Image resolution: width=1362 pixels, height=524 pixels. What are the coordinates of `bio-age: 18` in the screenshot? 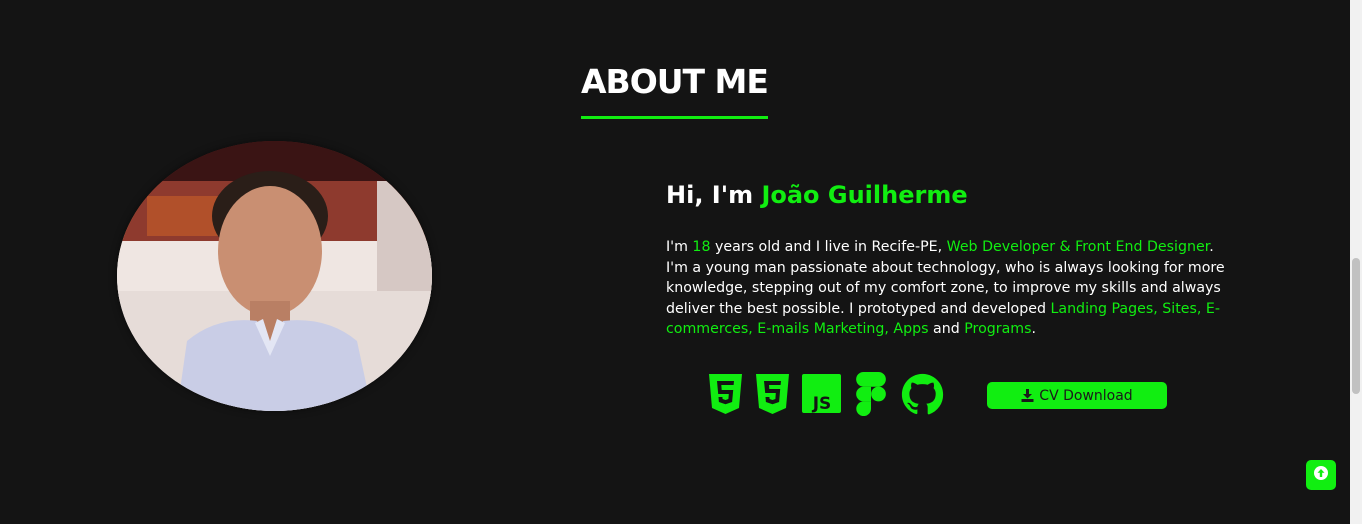 It's located at (701, 247).